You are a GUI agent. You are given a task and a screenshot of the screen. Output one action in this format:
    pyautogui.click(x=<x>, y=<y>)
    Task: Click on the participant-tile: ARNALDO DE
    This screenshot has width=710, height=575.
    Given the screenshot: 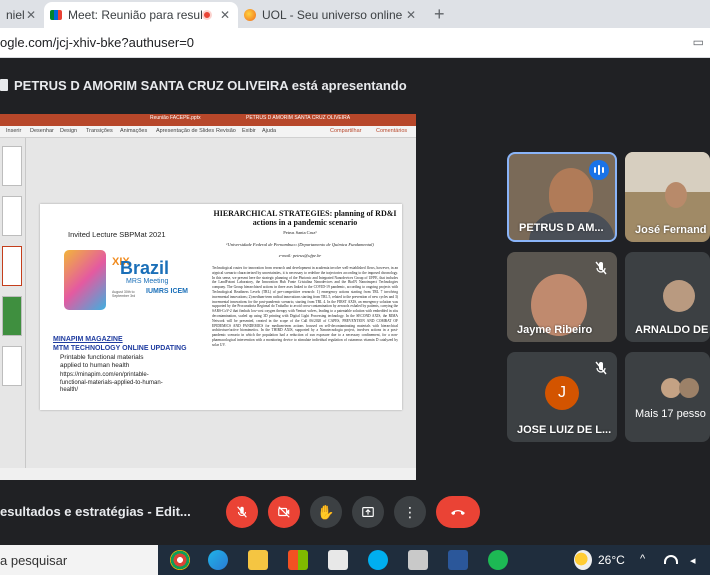 What is the action you would take?
    pyautogui.click(x=667, y=297)
    